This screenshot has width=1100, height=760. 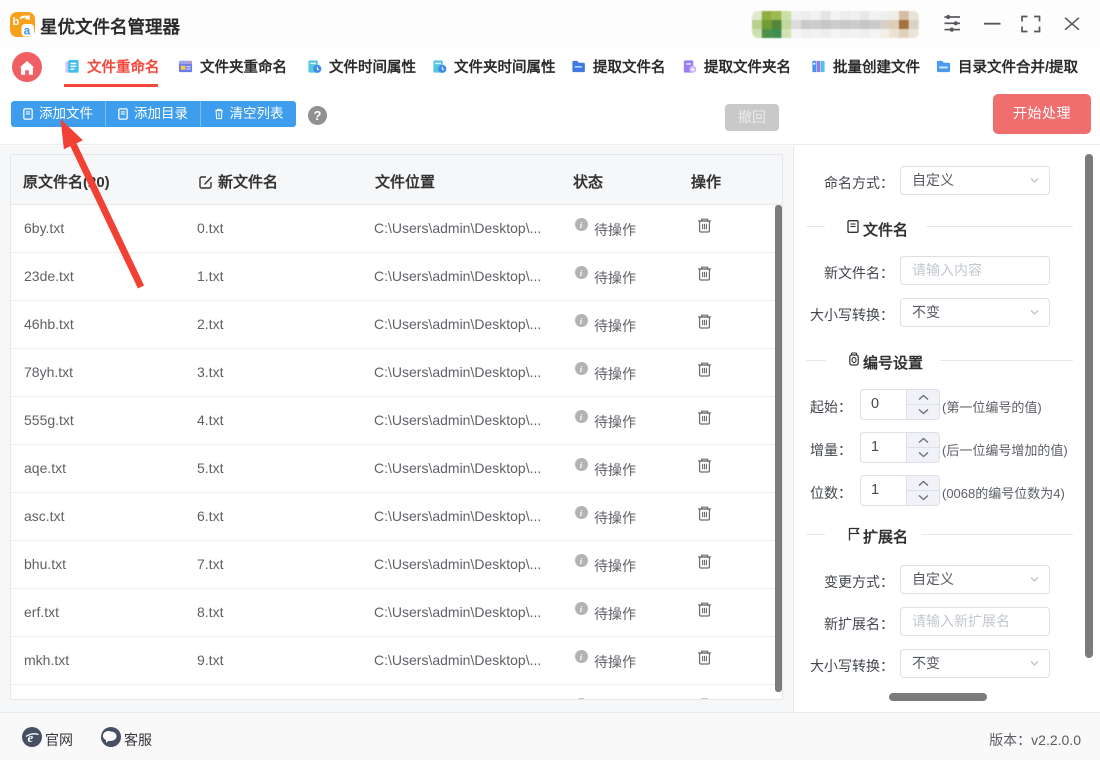 What do you see at coordinates (16, 22) in the screenshot?
I see `svg-text: b` at bounding box center [16, 22].